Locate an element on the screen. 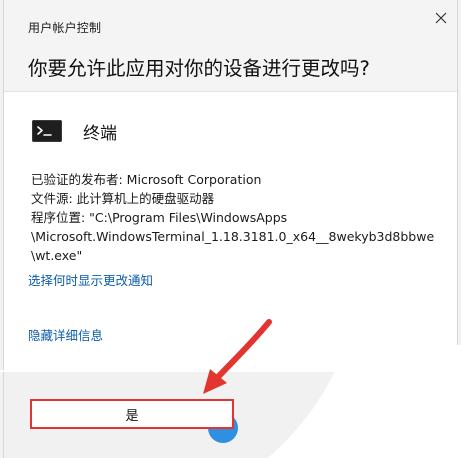 This screenshot has width=461, height=458. left-edge-shape is located at coordinates (20, 371).